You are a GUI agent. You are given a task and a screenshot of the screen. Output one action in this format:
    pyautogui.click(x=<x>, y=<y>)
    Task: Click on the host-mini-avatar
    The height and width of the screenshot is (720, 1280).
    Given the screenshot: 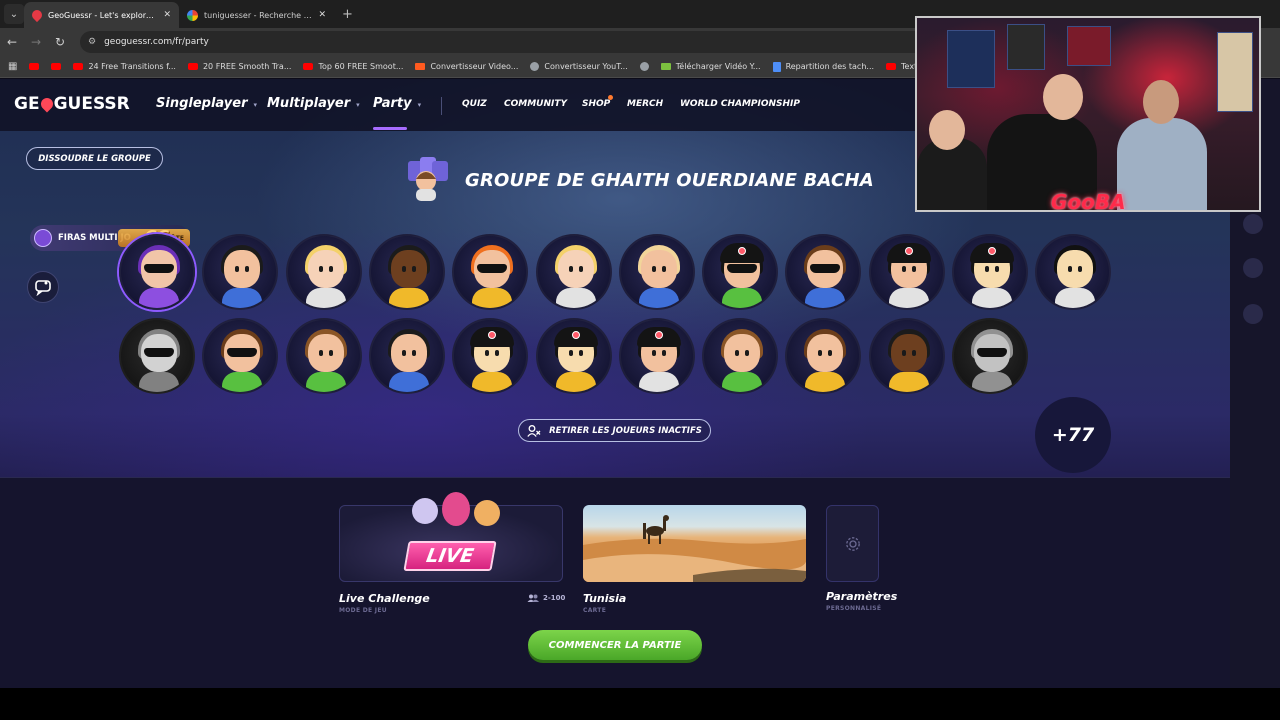 What is the action you would take?
    pyautogui.click(x=43, y=238)
    